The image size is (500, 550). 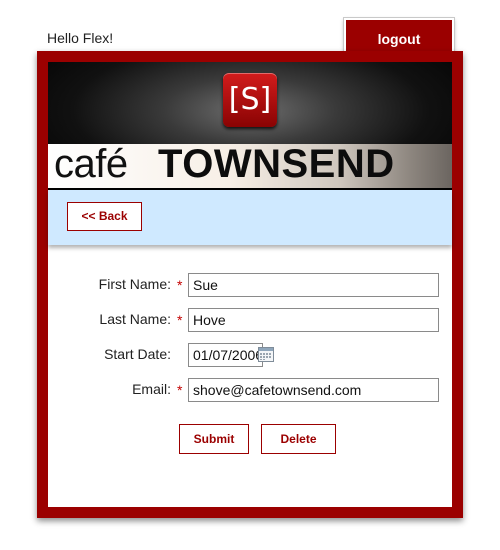 I want to click on brand-strip: café TOWNSEND, so click(x=250, y=165).